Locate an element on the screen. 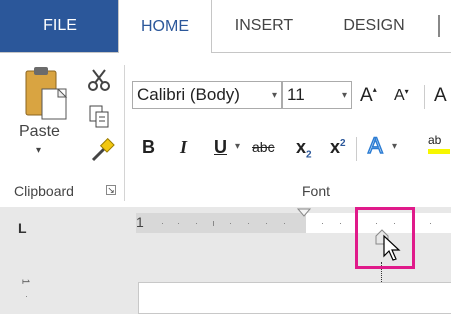 The width and height of the screenshot is (451, 314). tab-insert: INSERT is located at coordinates (264, 26).